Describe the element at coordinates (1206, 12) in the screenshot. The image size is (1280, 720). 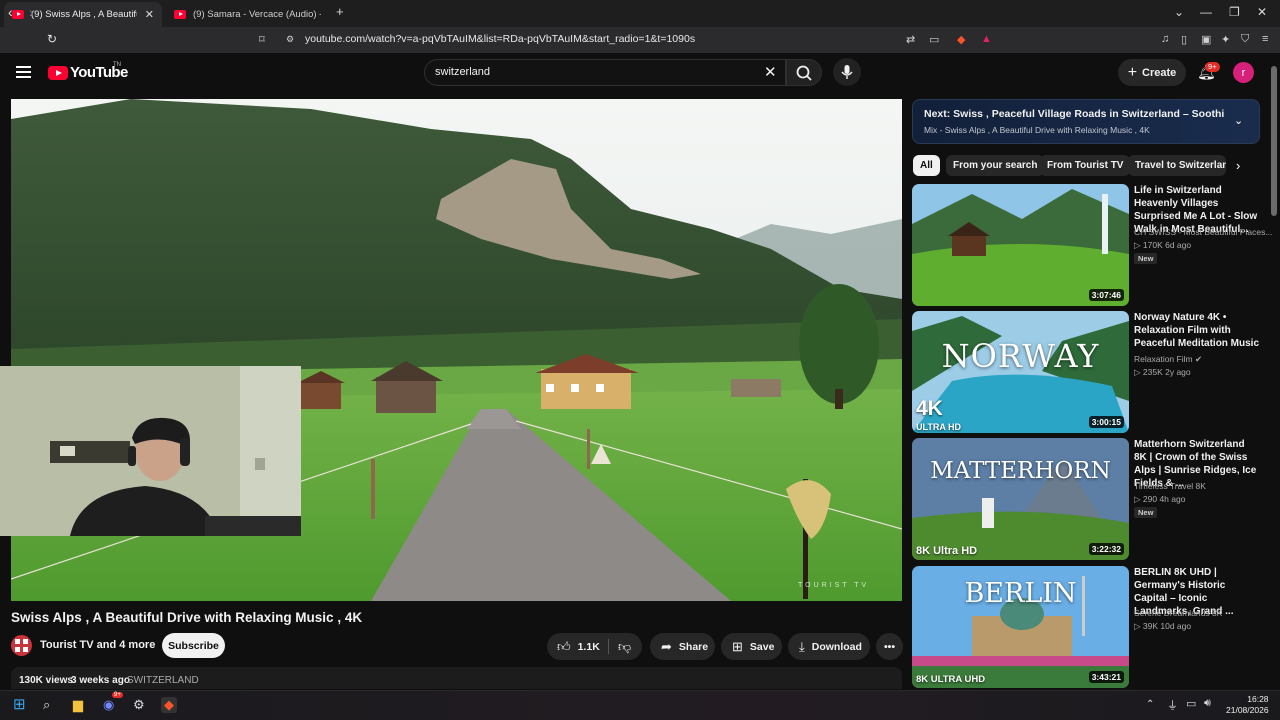
I see `minimize-icon: —` at that location.